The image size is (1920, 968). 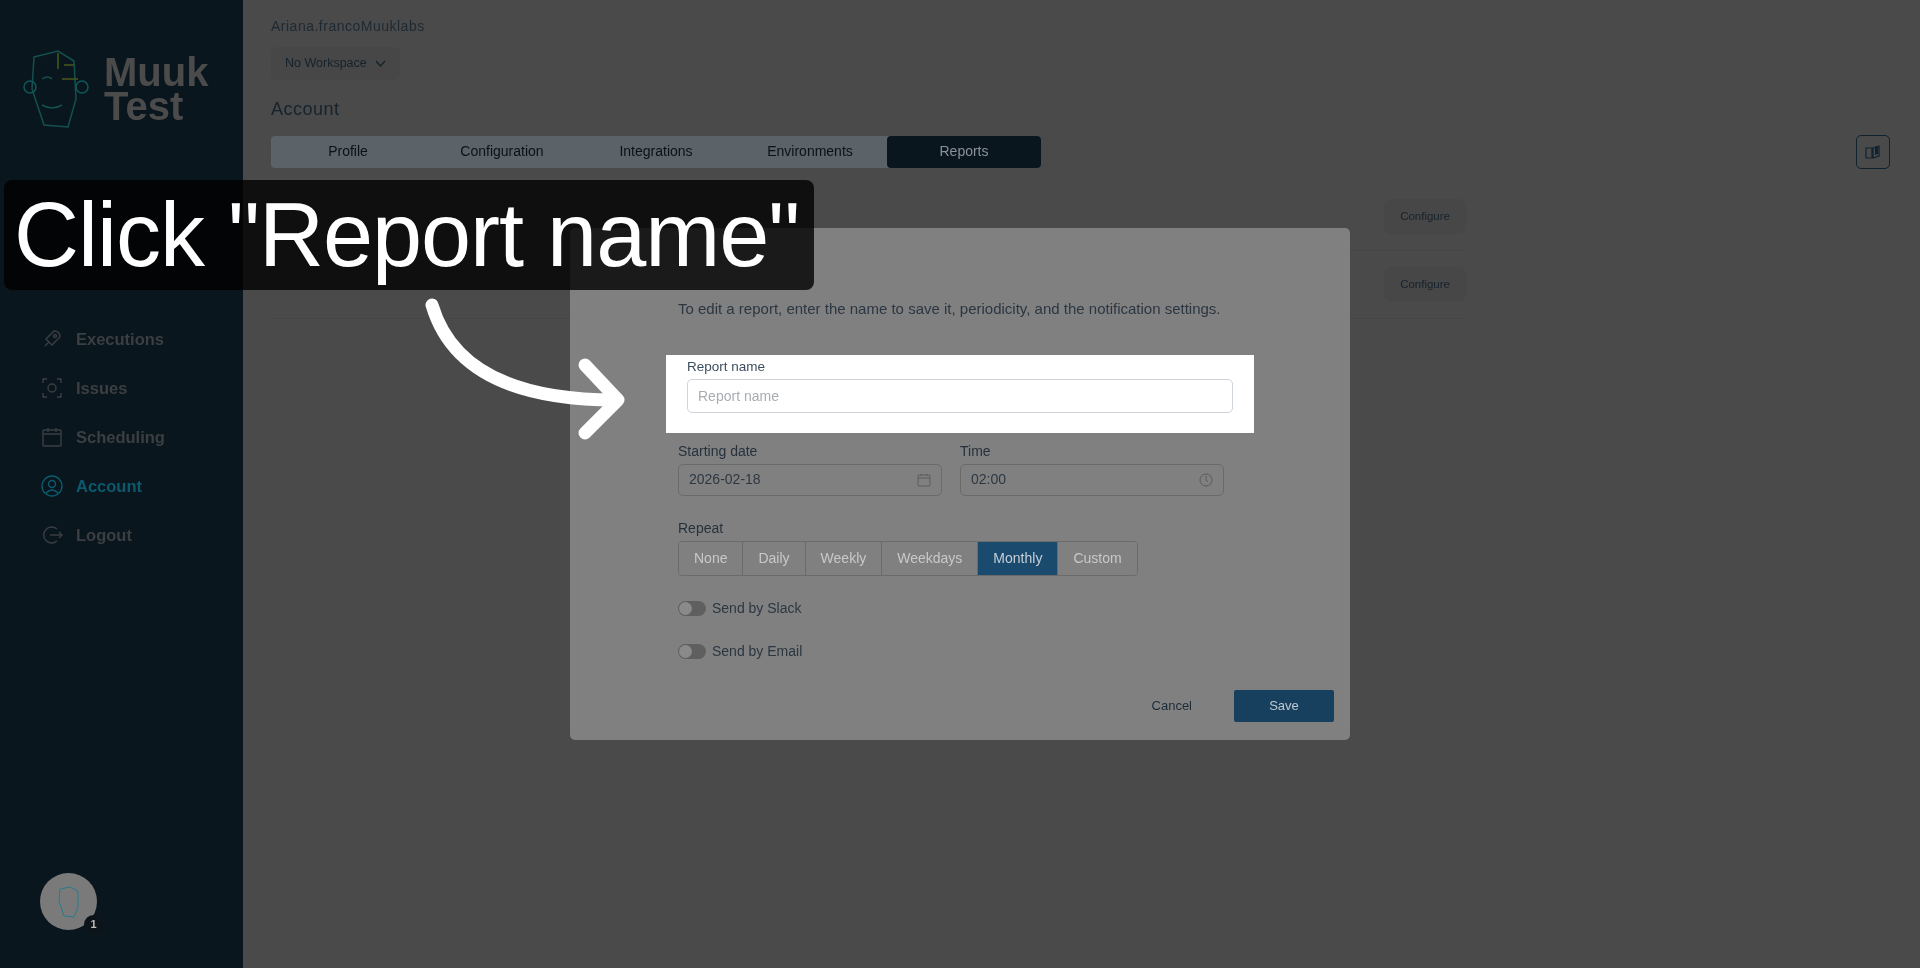 I want to click on repeat-option: Monthly, so click(x=1018, y=558).